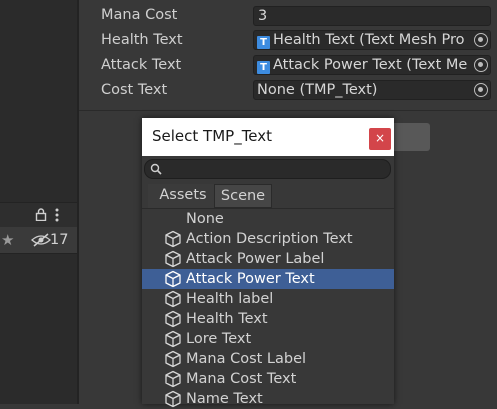 Image resolution: width=497 pixels, height=409 pixels. What do you see at coordinates (41, 214) in the screenshot?
I see `lock-icon` at bounding box center [41, 214].